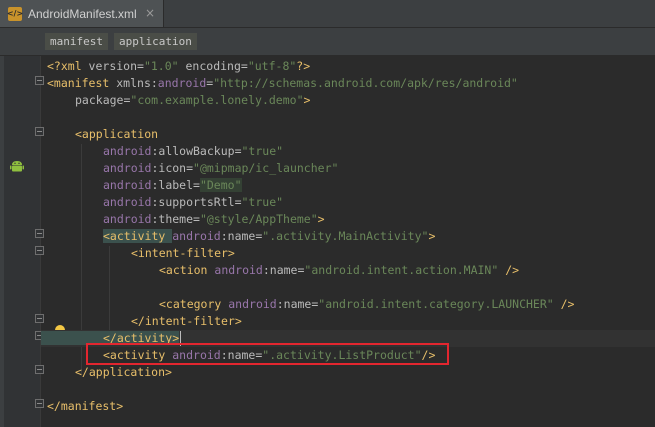  What do you see at coordinates (15, 13) in the screenshot?
I see `xml-file-icon: </>` at bounding box center [15, 13].